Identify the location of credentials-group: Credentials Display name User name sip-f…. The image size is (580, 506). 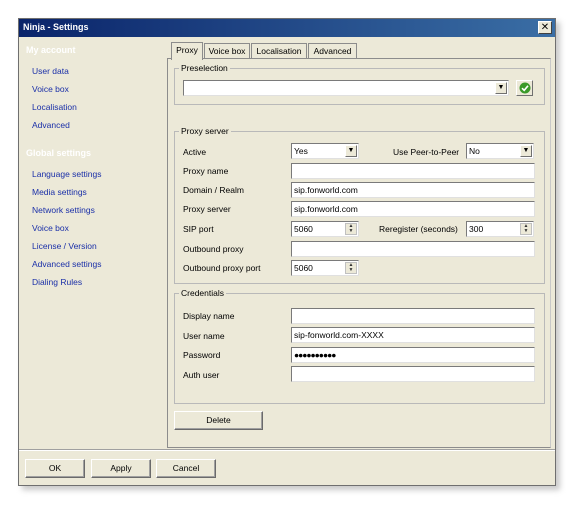
(359, 346).